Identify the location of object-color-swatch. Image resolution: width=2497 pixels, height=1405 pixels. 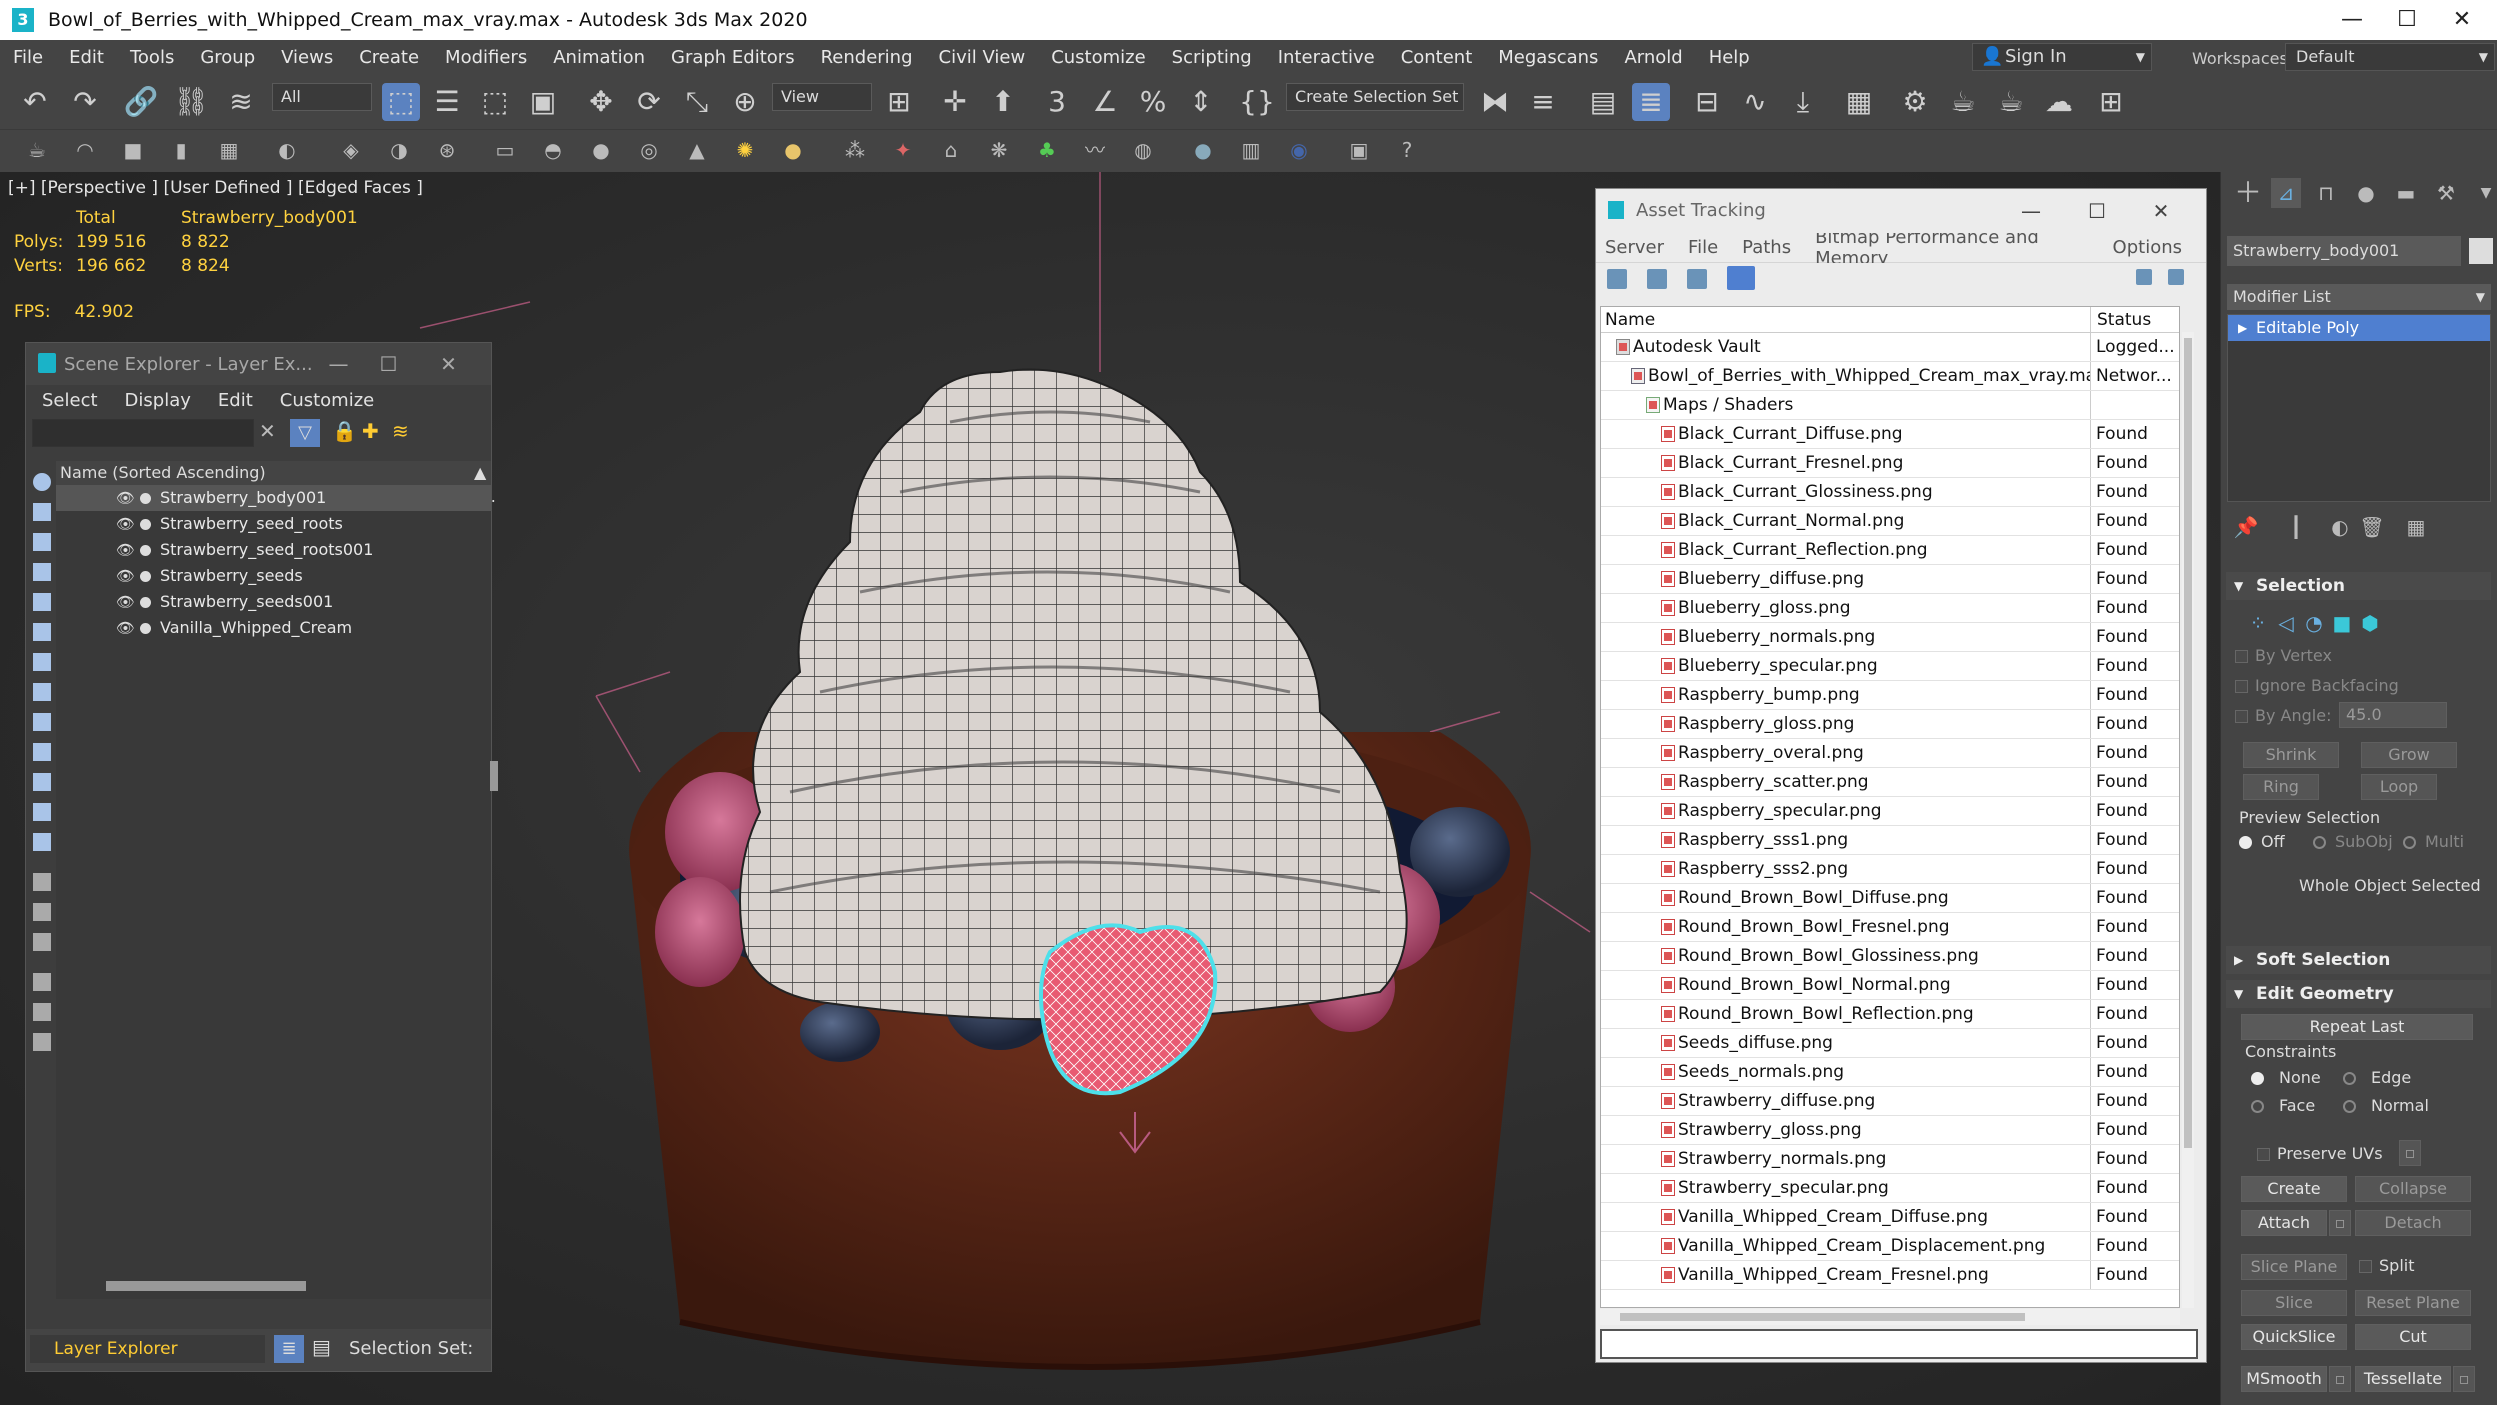
(2481, 251).